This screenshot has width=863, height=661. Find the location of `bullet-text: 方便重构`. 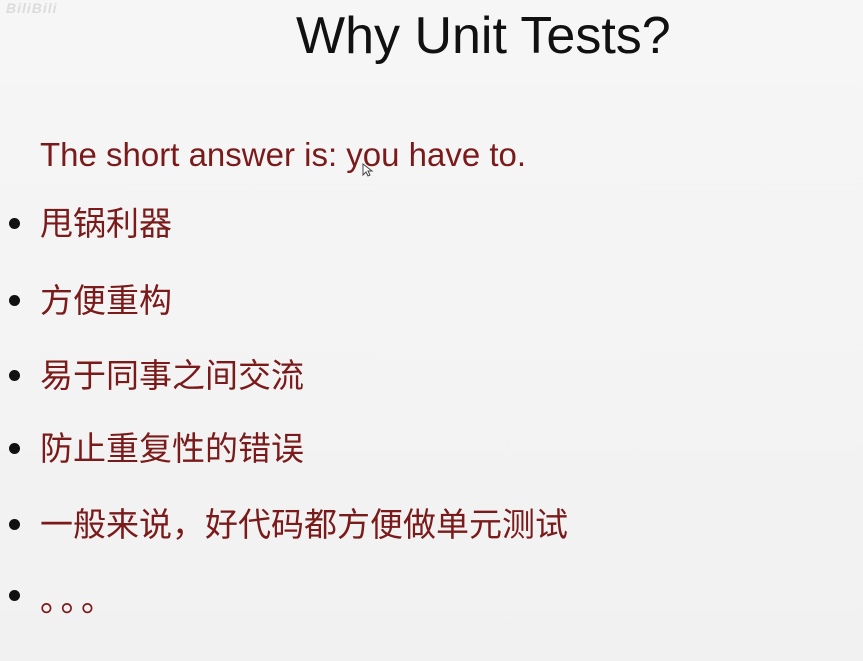

bullet-text: 方便重构 is located at coordinates (106, 300).